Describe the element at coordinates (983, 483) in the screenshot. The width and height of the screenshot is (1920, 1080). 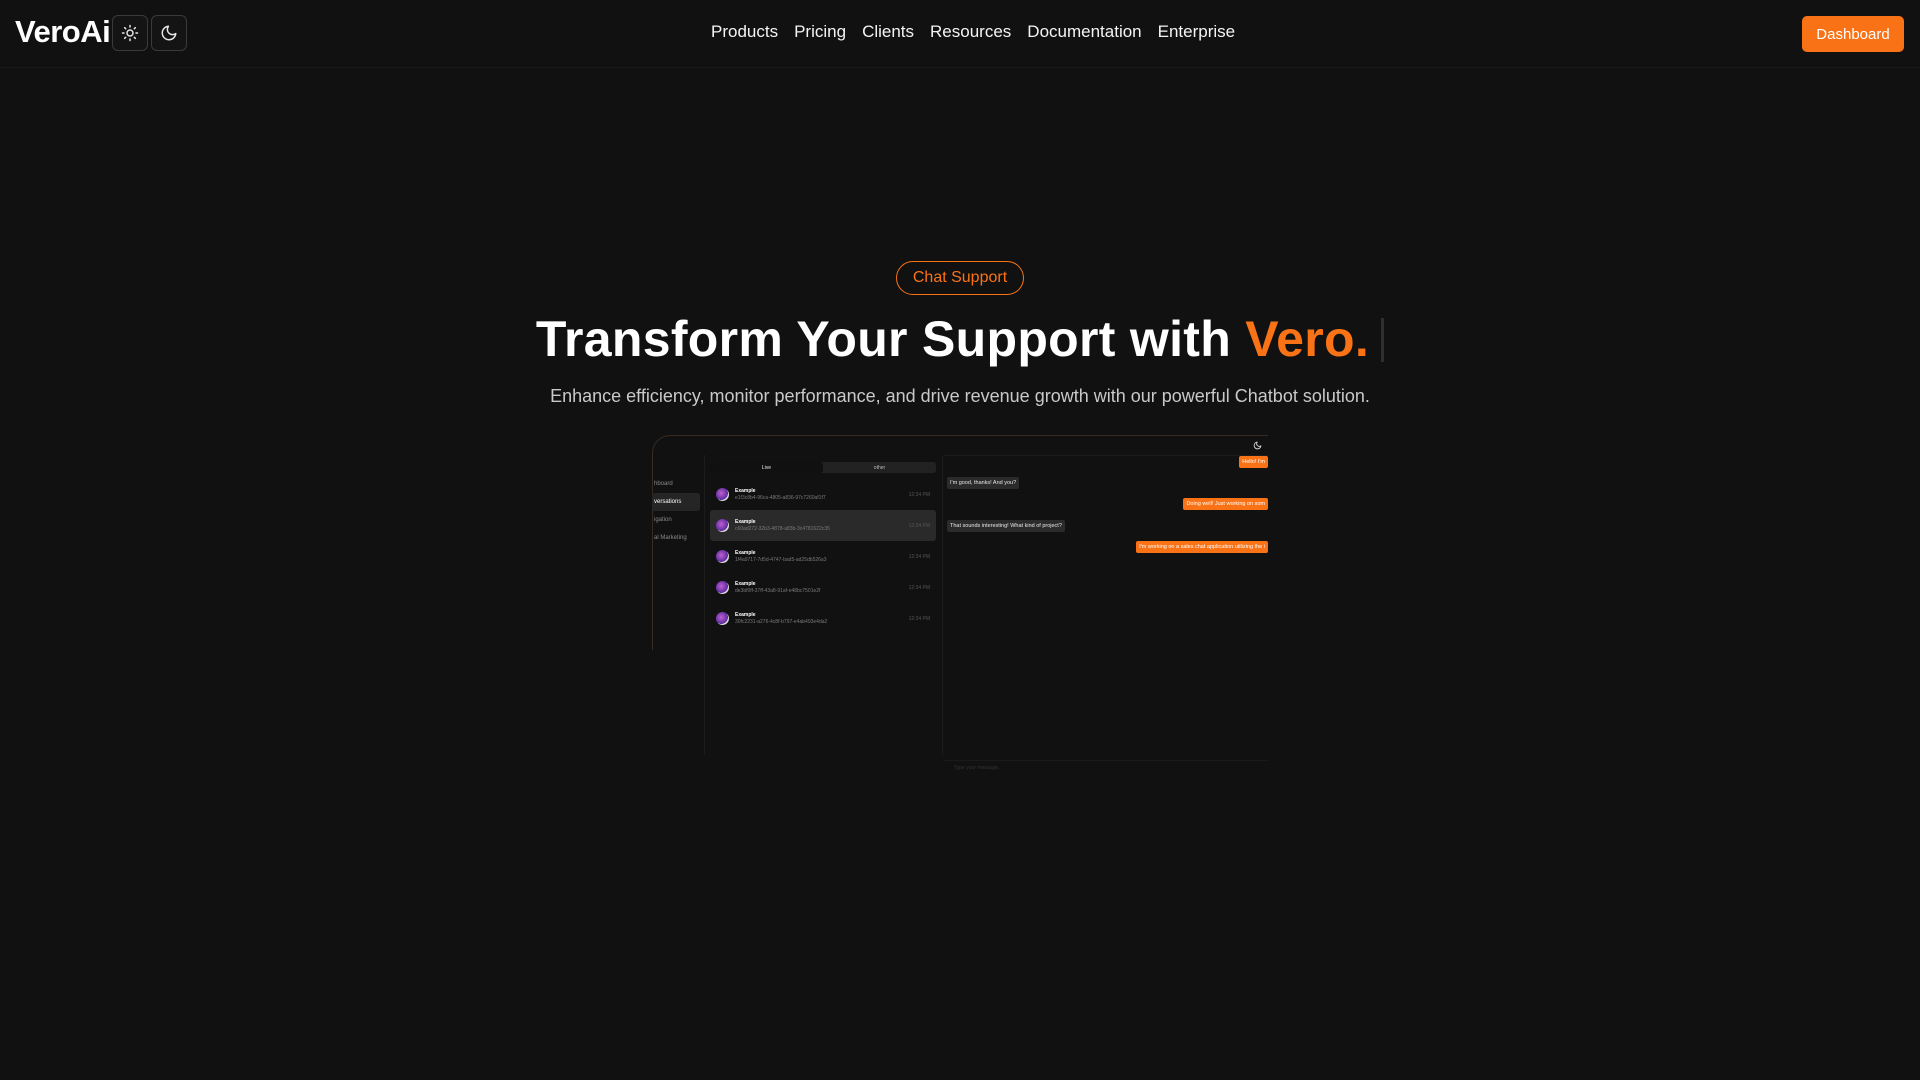
I see `chat-bubble-incoming: I'm good, thanks! And you?` at that location.